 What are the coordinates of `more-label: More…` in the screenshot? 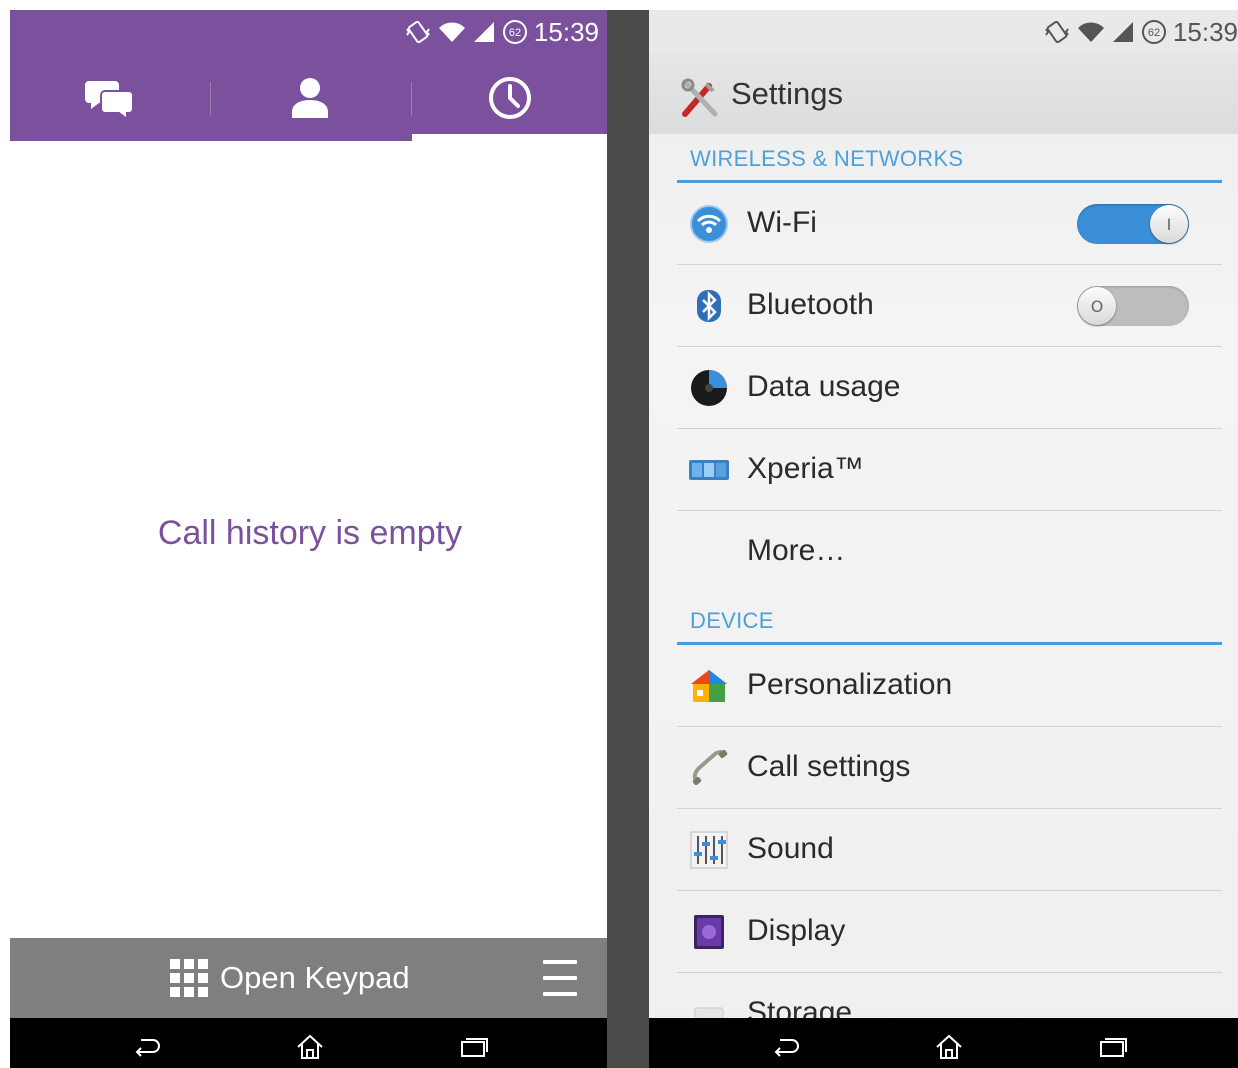 It's located at (796, 550).